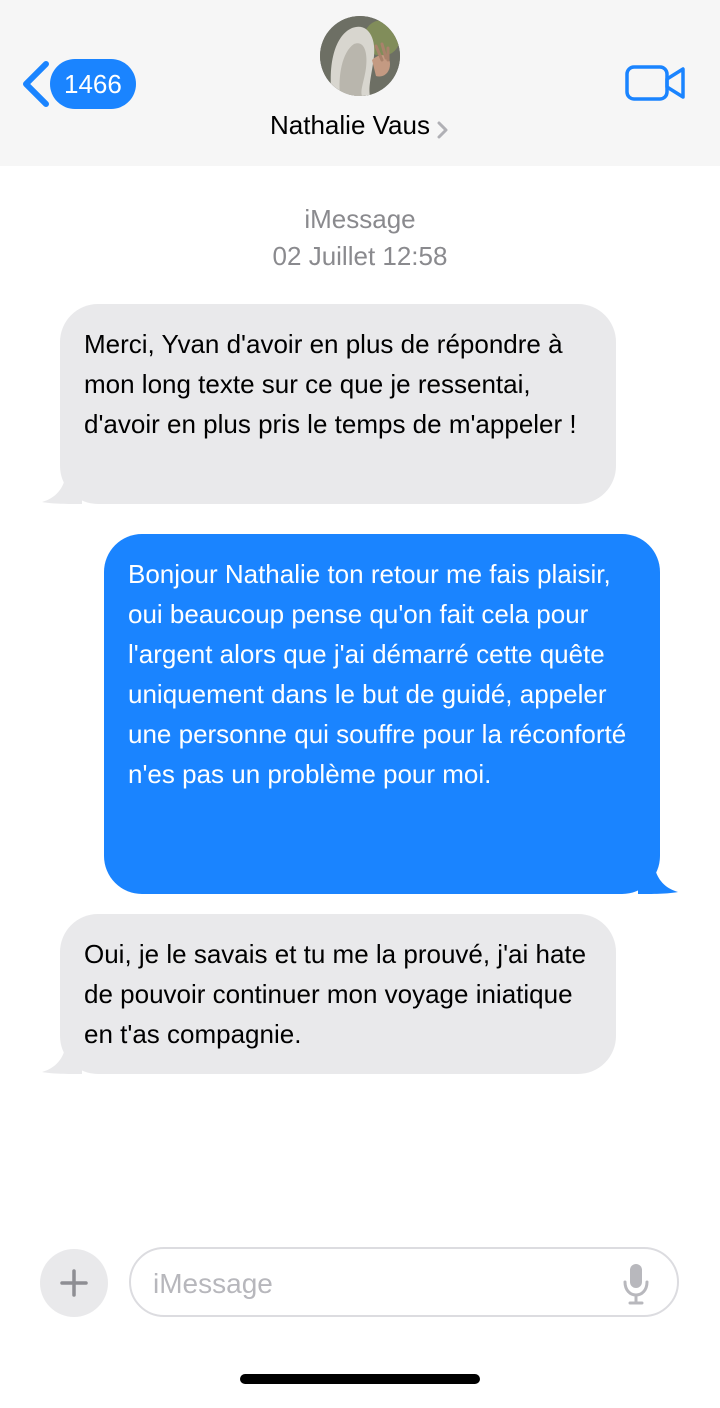 The height and width of the screenshot is (1408, 720). What do you see at coordinates (360, 256) in the screenshot?
I see `message-timestamp: 02 Juillet 12:58` at bounding box center [360, 256].